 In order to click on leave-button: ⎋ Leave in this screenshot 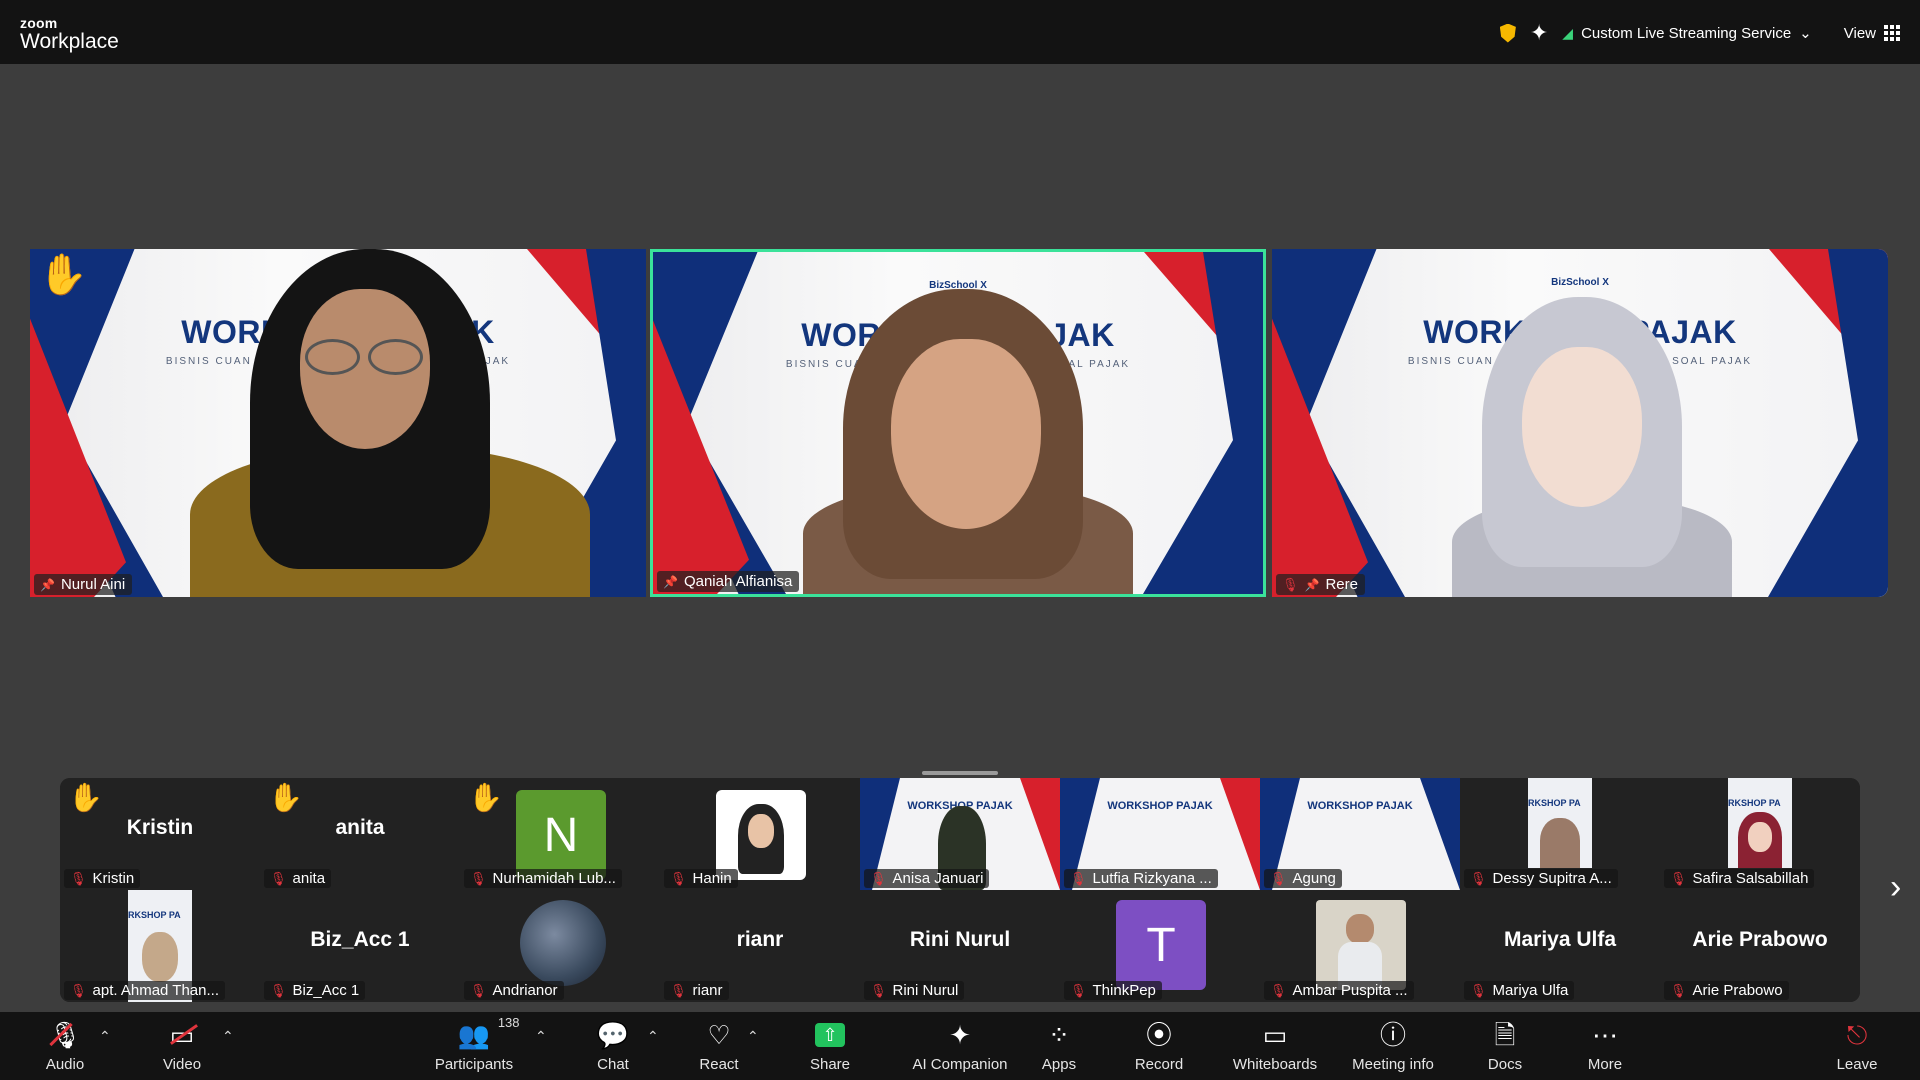, I will do `click(1857, 1045)`.